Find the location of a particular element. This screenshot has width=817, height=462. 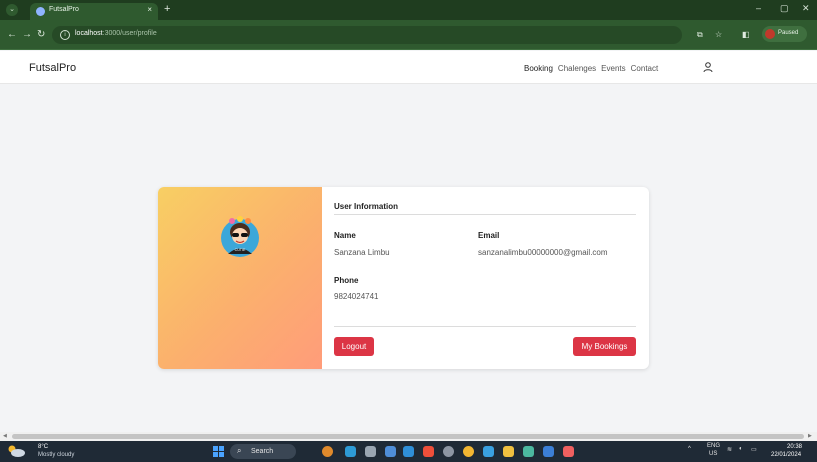

nav-links: Booking Chalenges Events Contact is located at coordinates (591, 68).